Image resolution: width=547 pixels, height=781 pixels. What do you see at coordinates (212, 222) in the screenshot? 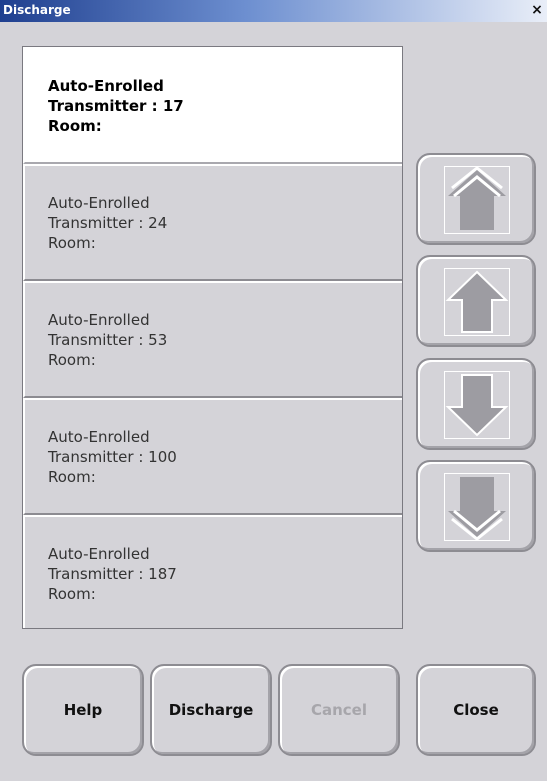
I see `list-item: Auto-Enrolled Transmitter : 24 Room:` at bounding box center [212, 222].